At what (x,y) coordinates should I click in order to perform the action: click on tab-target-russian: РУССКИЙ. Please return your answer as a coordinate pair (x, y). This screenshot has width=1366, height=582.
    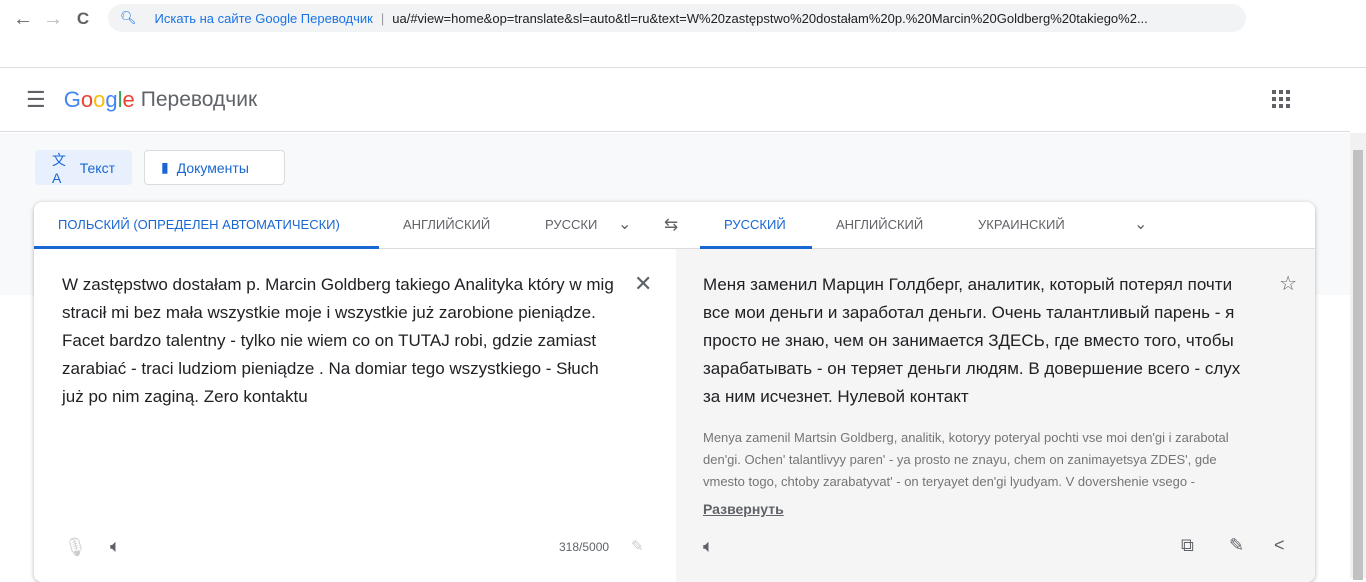
    Looking at the image, I should click on (756, 225).